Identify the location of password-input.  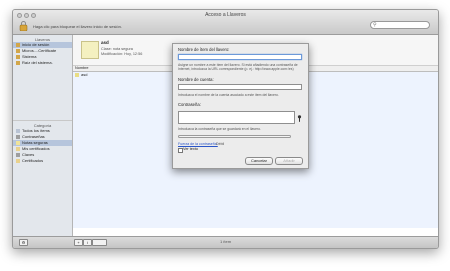
(236, 117).